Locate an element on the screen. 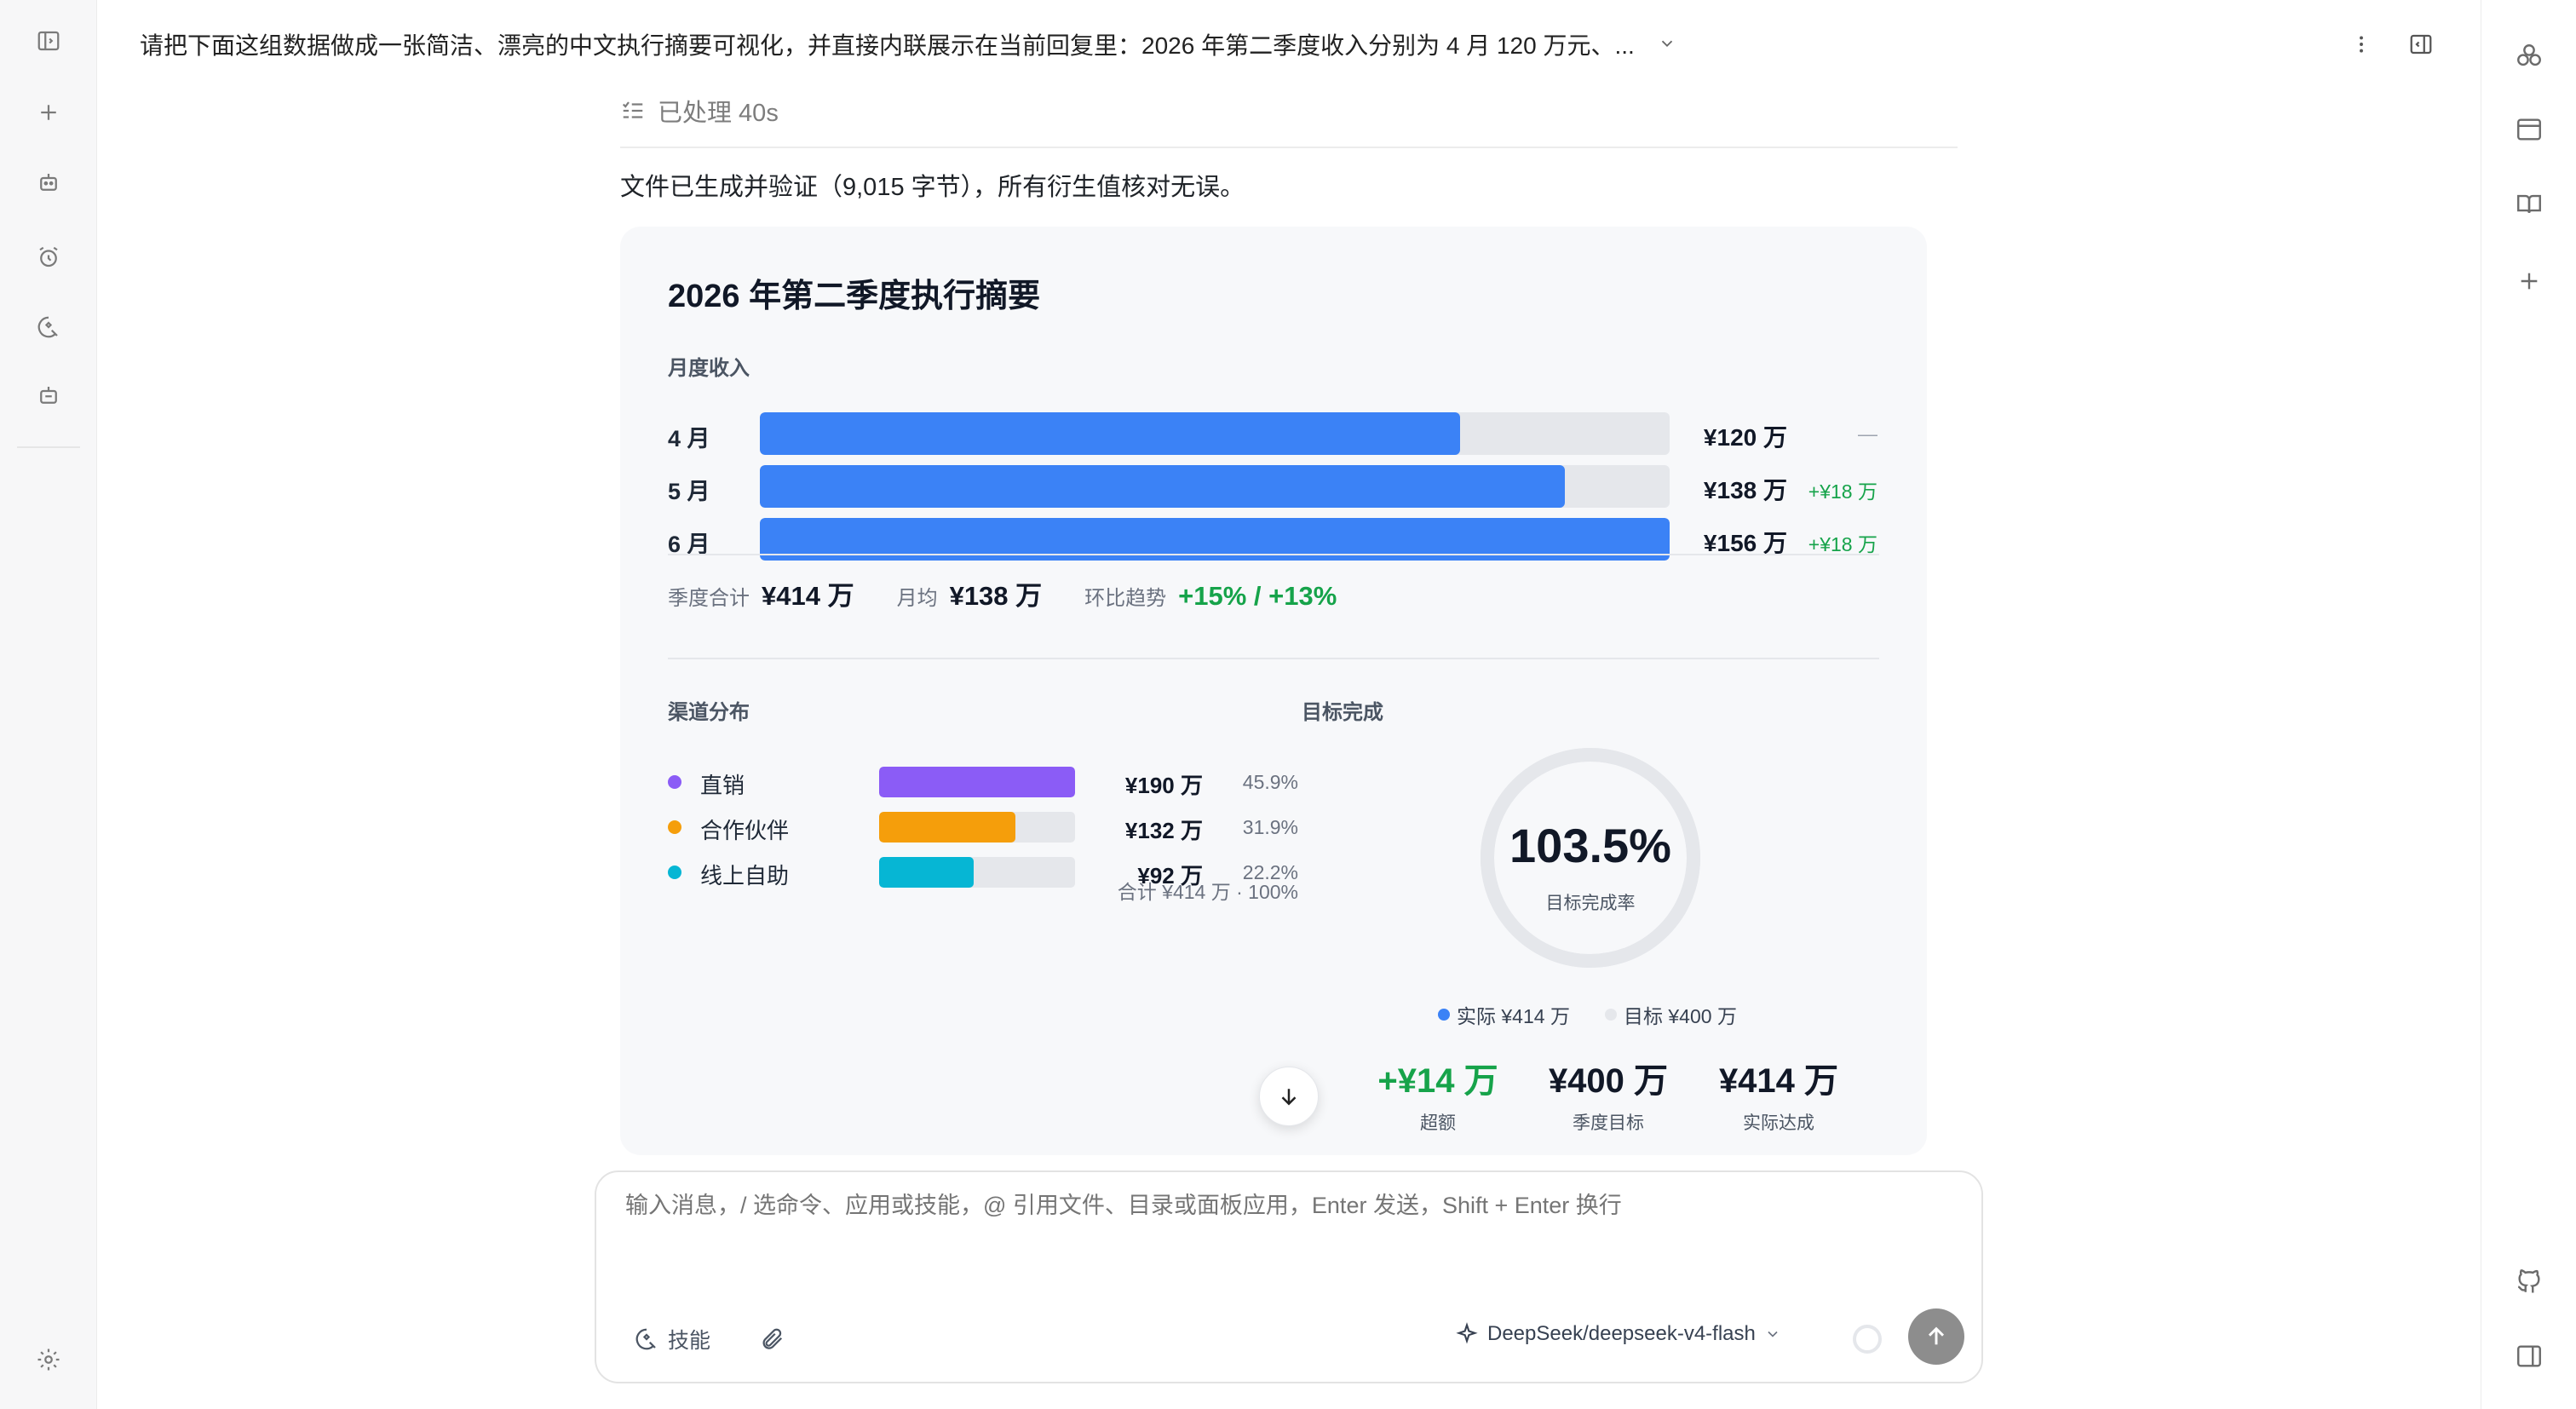 The height and width of the screenshot is (1409, 2576). gauge-value: 103.5% is located at coordinates (1590, 845).